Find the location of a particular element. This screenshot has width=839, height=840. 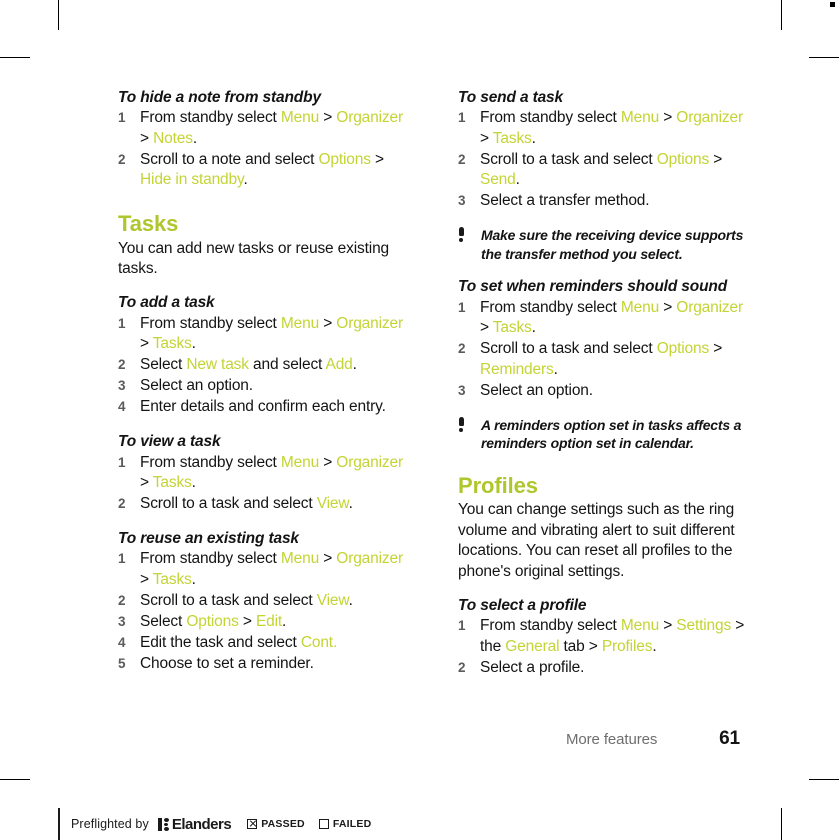

gui-term: Settings is located at coordinates (704, 626).